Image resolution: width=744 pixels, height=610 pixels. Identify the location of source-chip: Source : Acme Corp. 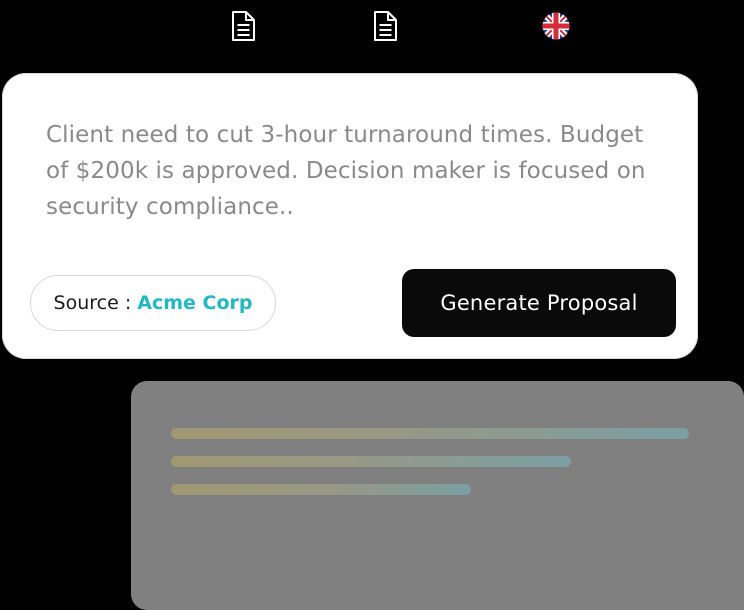
(153, 303).